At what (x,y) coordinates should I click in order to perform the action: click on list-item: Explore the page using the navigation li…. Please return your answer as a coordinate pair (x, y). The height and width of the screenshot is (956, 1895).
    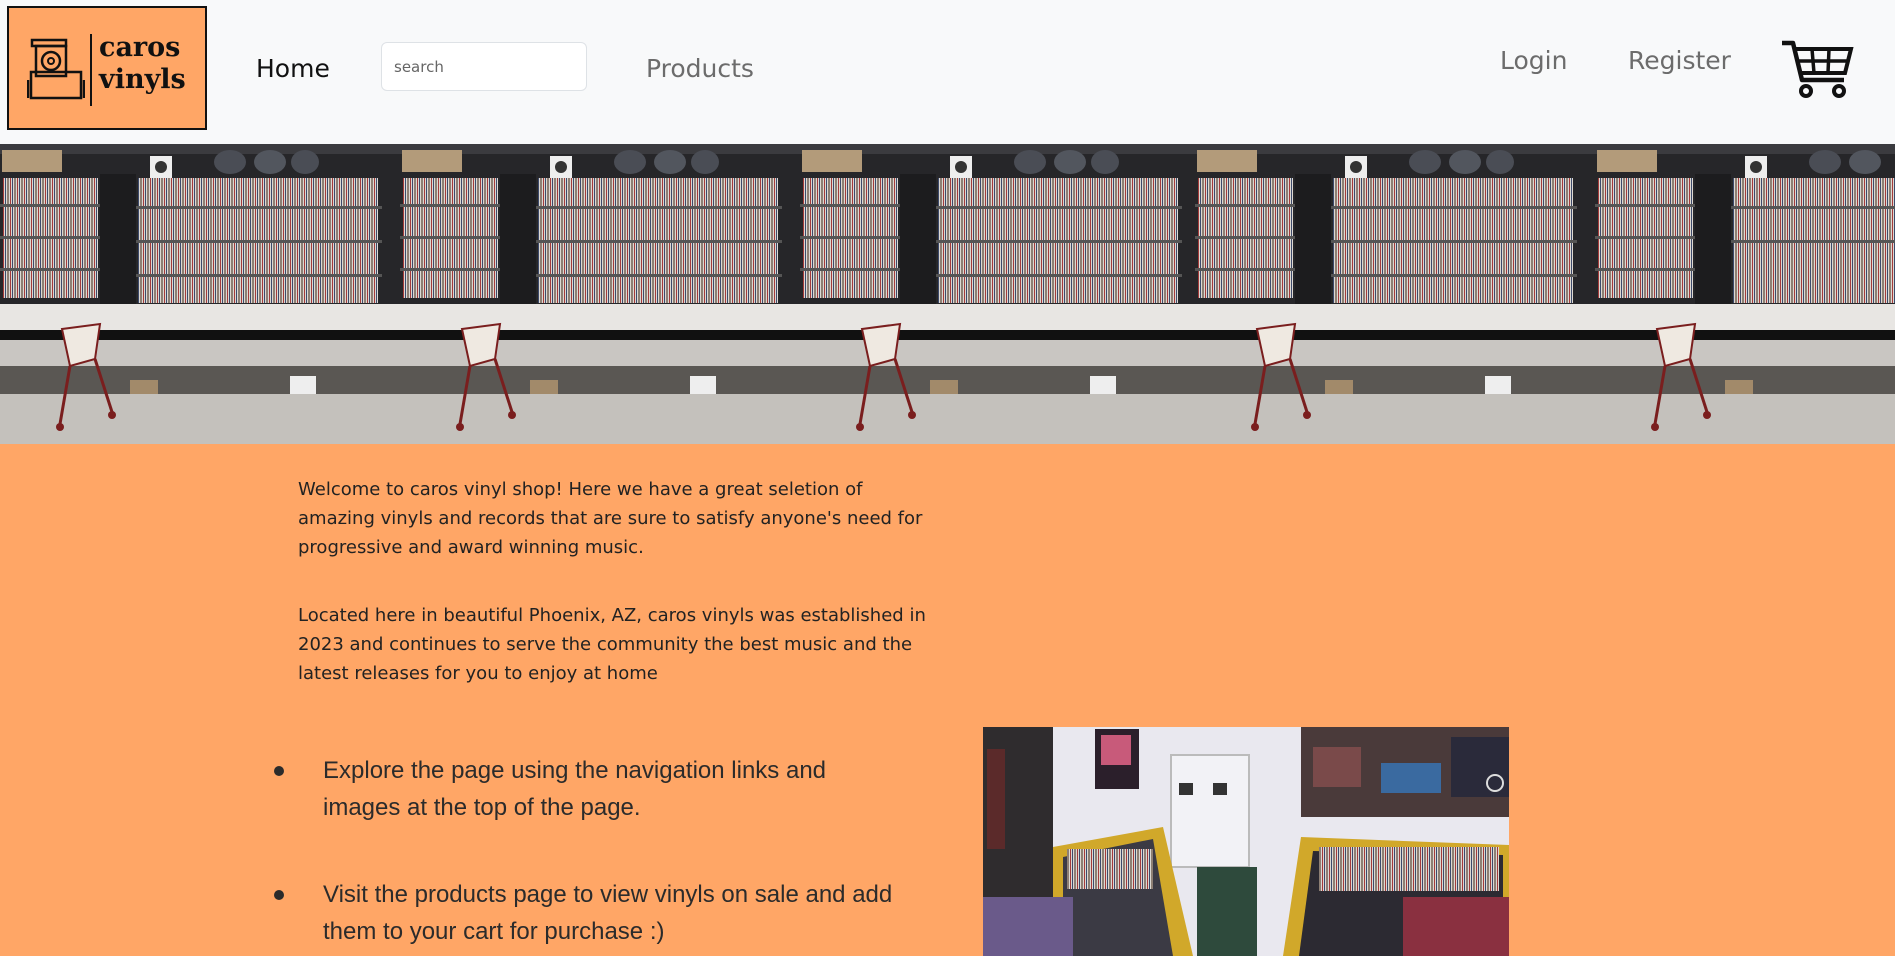
    Looking at the image, I should click on (590, 789).